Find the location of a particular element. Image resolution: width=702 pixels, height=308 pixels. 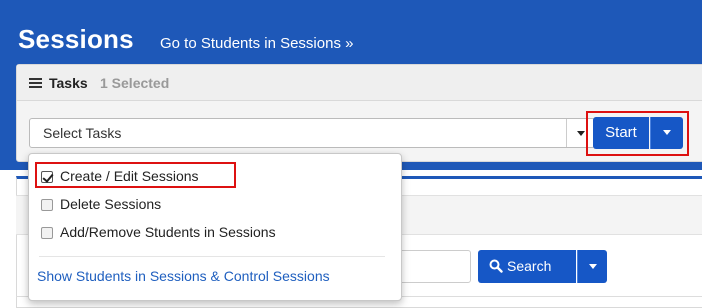

start-button: Start is located at coordinates (621, 133).